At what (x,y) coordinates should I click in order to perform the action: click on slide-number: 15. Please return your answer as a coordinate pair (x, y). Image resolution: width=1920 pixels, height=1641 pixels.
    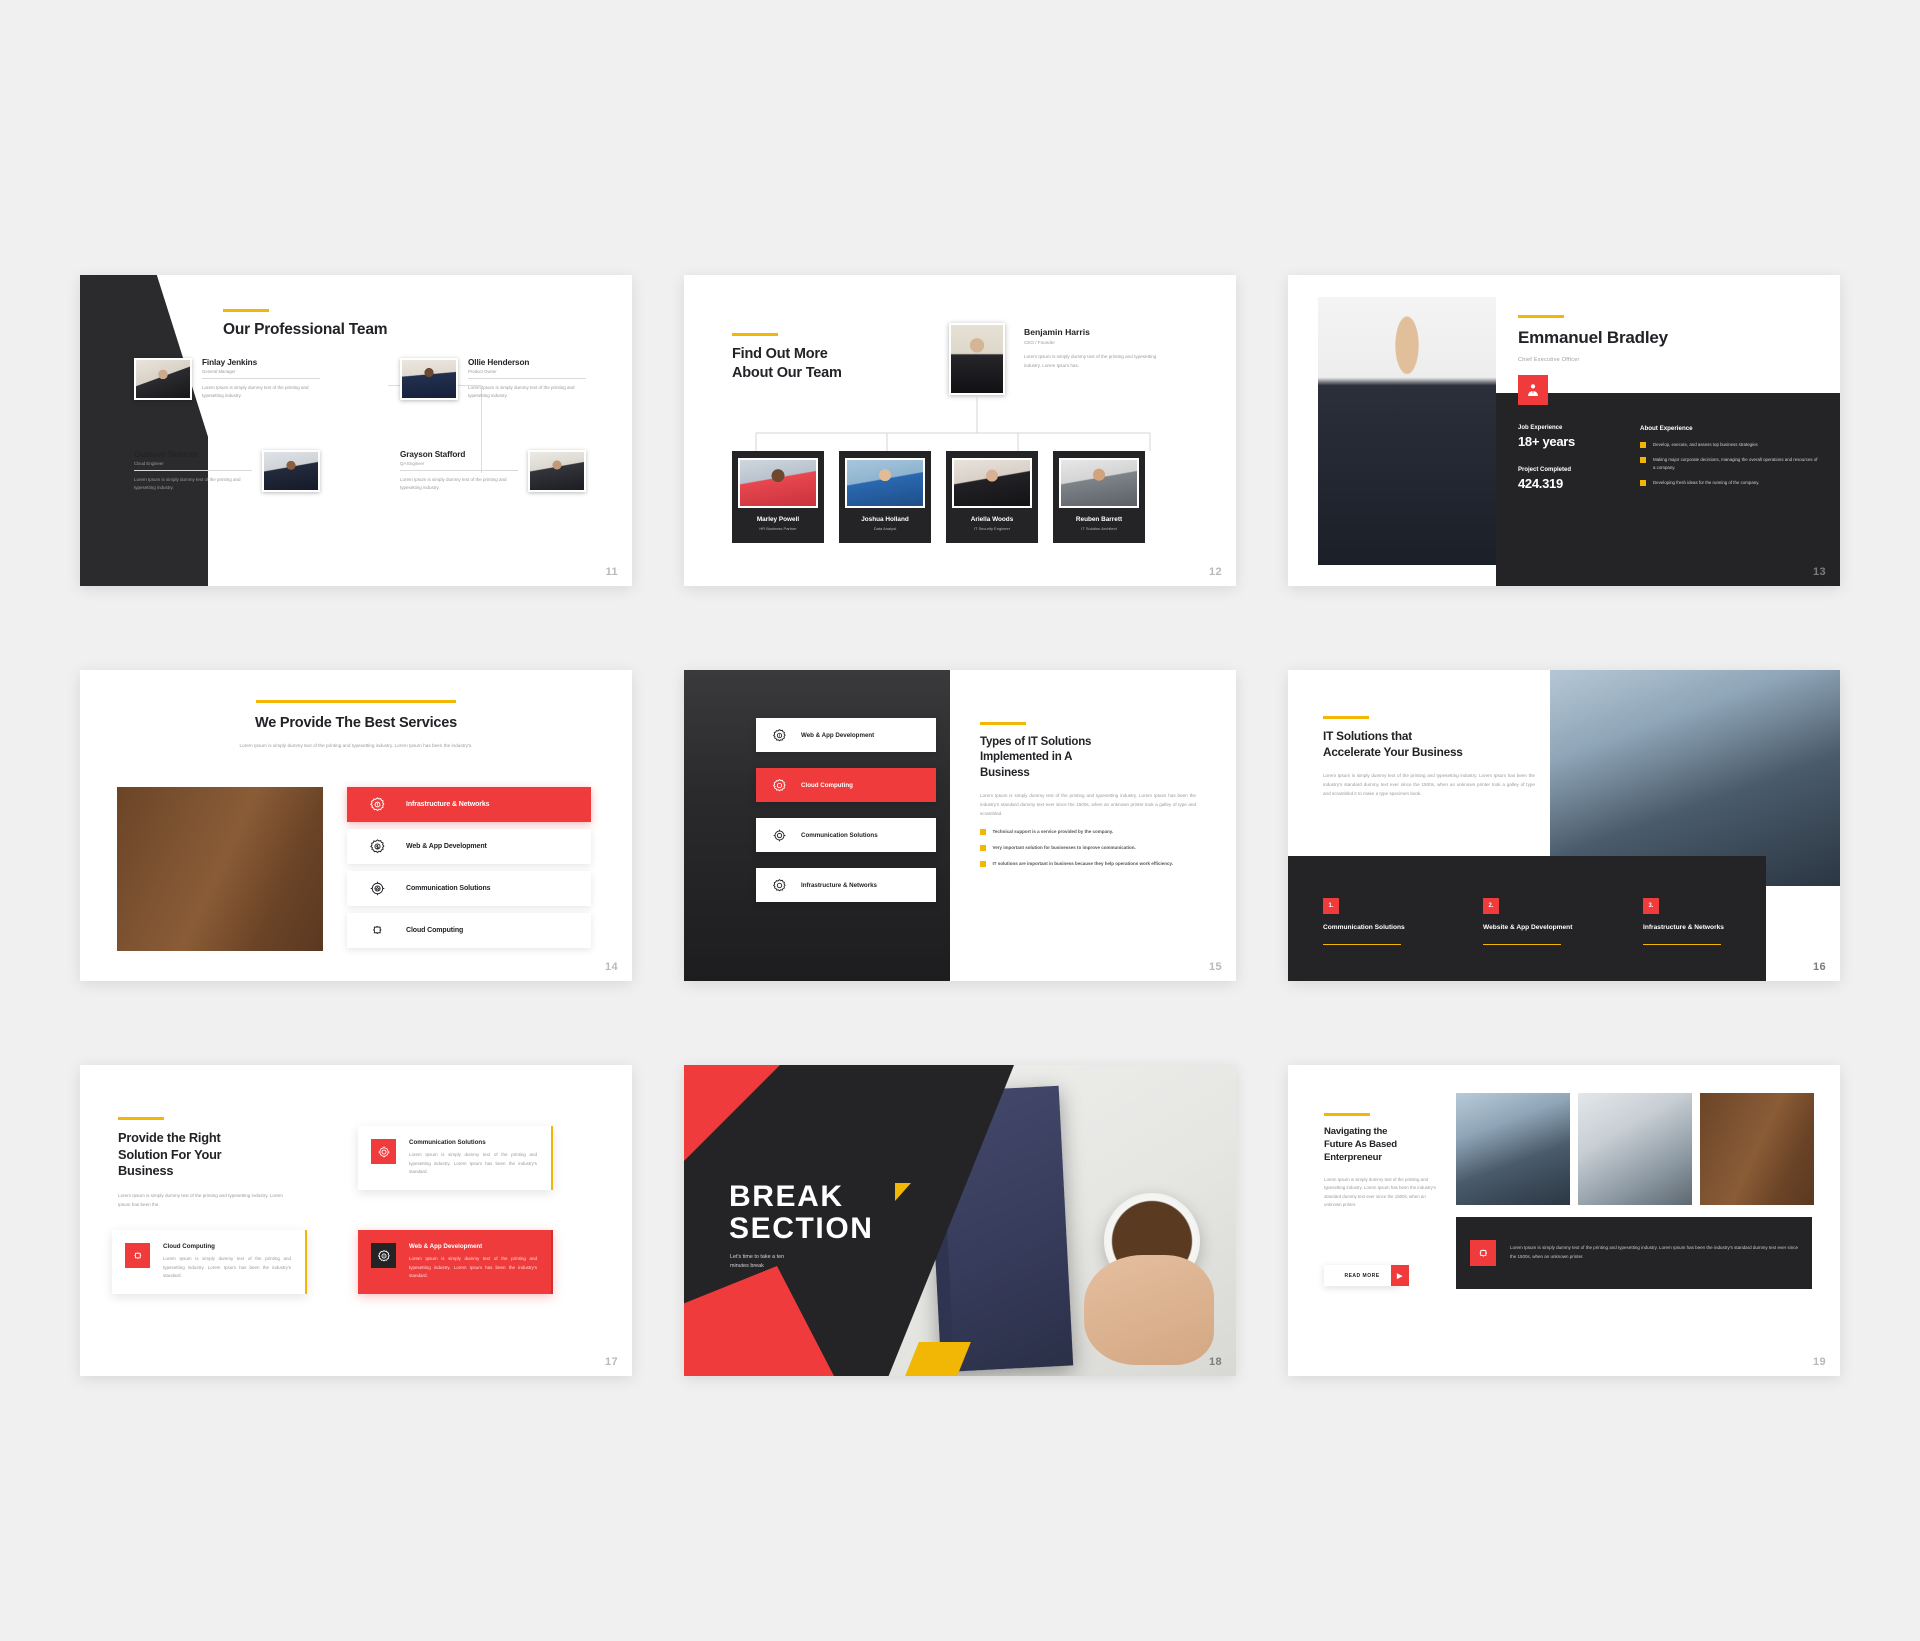
    Looking at the image, I should click on (1215, 967).